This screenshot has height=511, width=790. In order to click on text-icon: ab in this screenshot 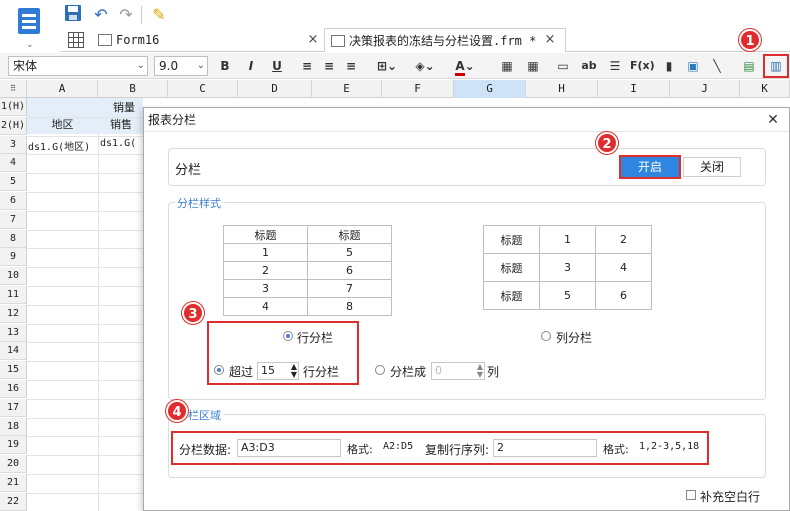, I will do `click(589, 66)`.